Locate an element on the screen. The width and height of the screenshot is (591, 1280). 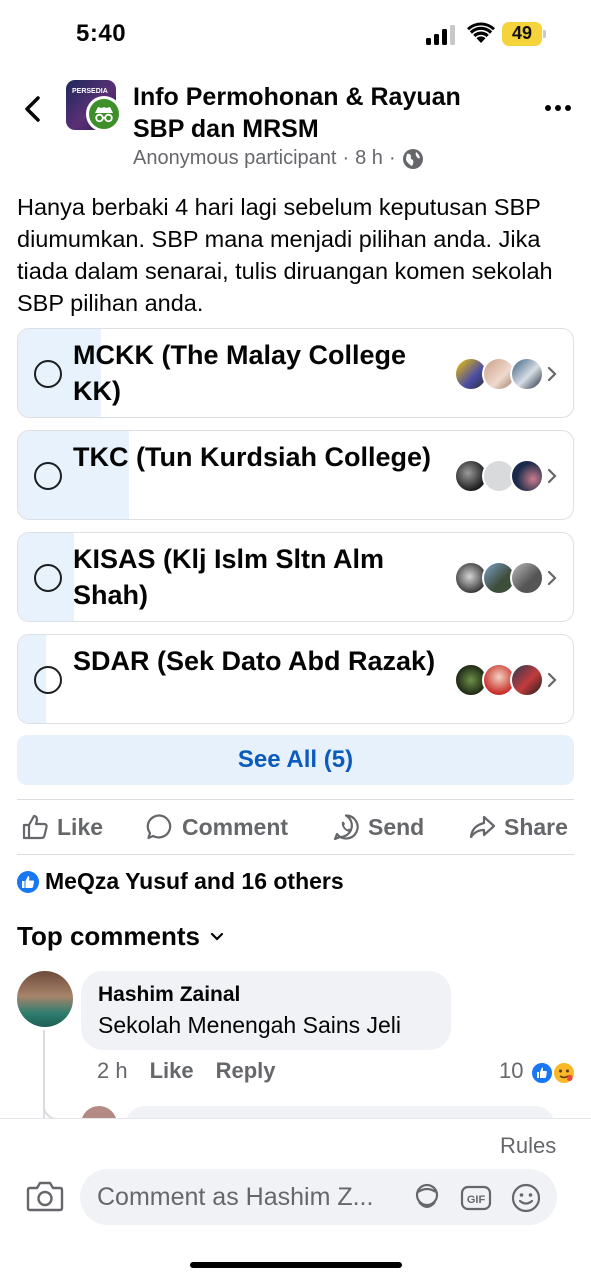
globe-icon is located at coordinates (412, 158).